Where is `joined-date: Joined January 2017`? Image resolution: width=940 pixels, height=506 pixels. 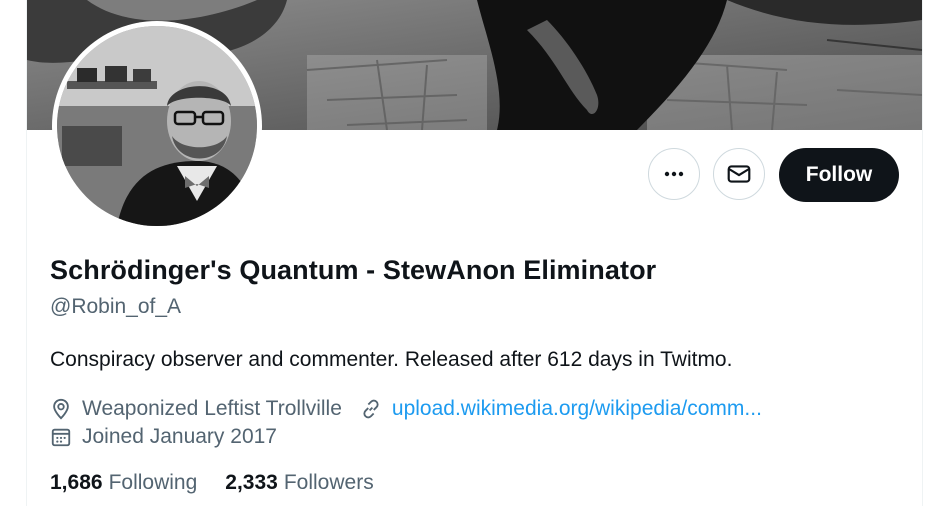
joined-date: Joined January 2017 is located at coordinates (179, 436).